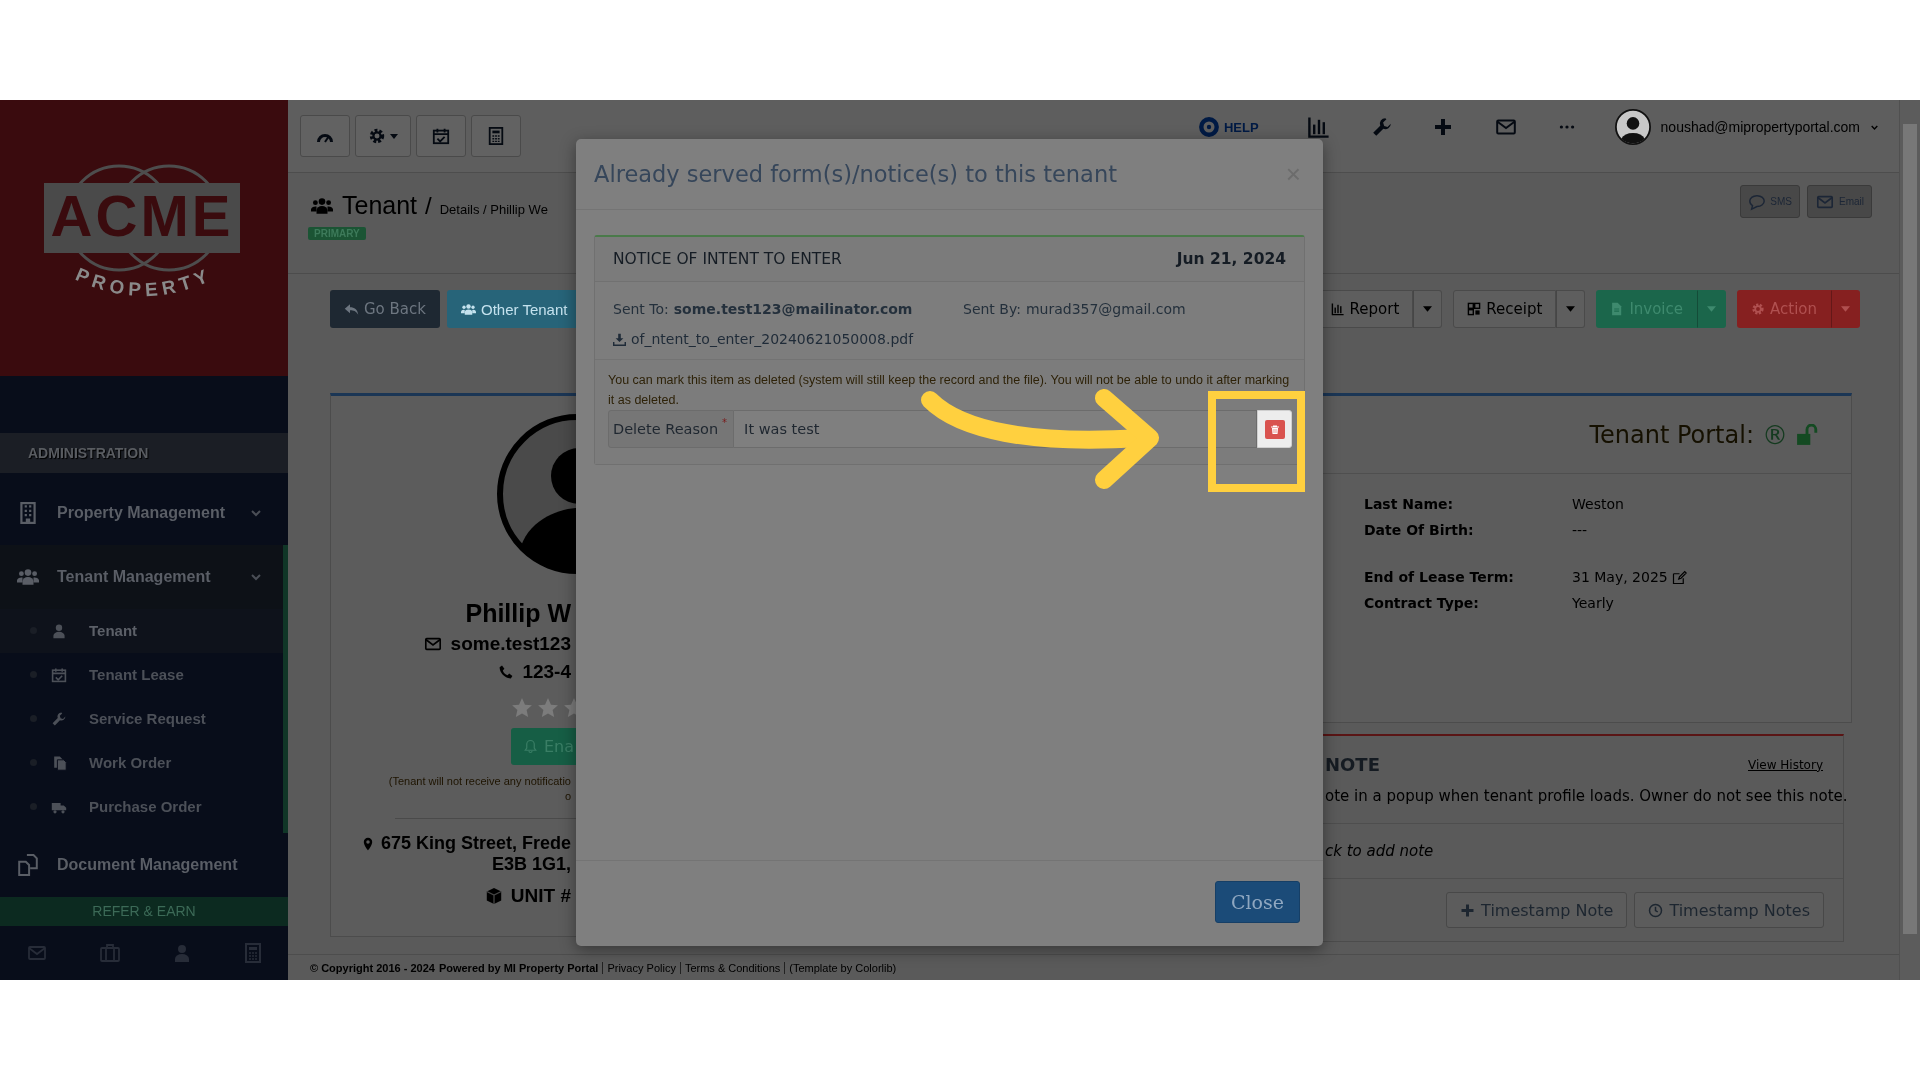 The width and height of the screenshot is (1920, 1080). I want to click on refer-button: REFER & EARN, so click(144, 911).